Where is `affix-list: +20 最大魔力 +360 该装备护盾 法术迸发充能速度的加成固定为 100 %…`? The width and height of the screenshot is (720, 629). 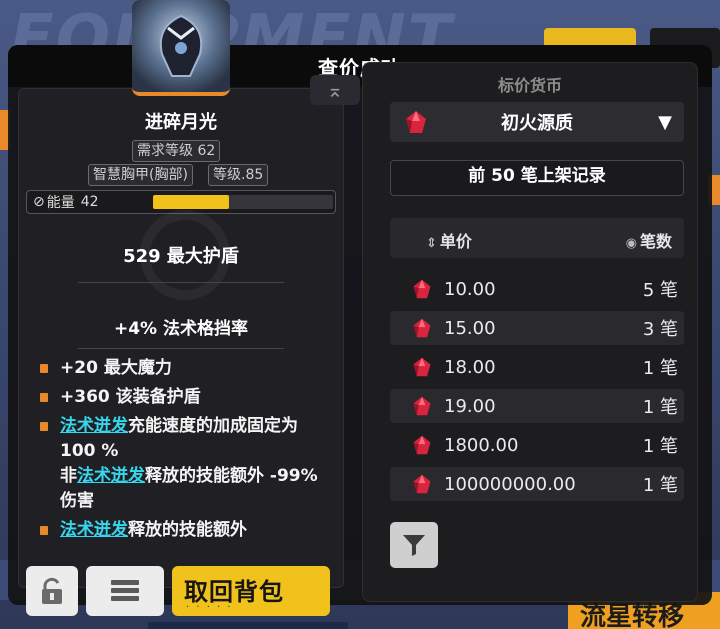
affix-list: +20 最大魔力 +360 该装备护盾 法术迸发充能速度的加成固定为 100 %… is located at coordinates (188, 451).